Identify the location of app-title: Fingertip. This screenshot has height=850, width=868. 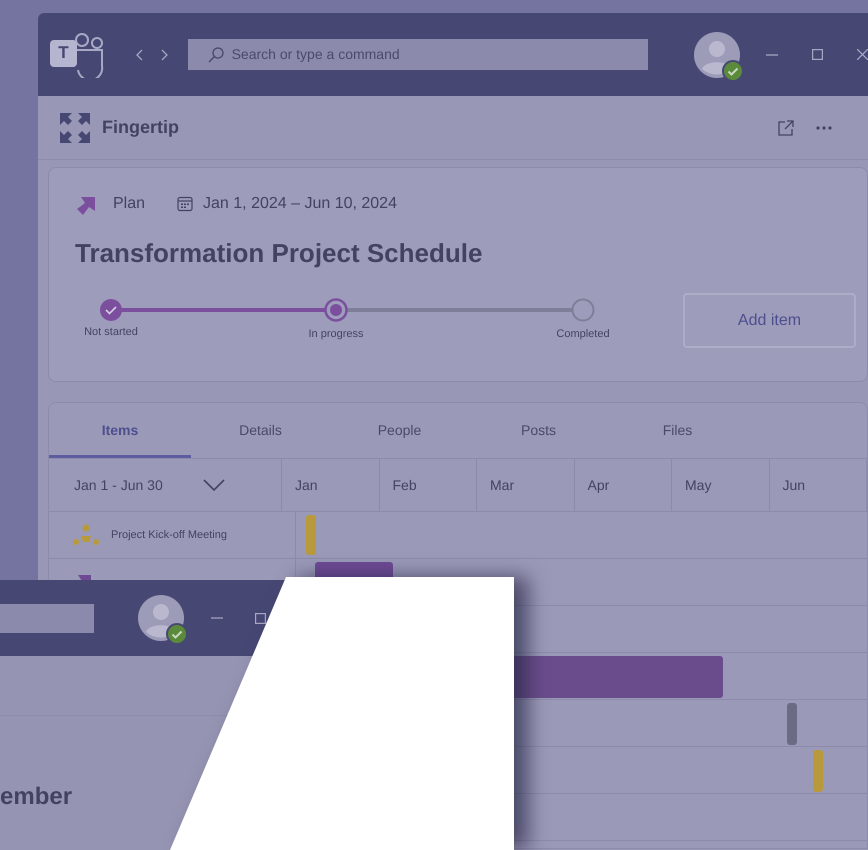
(140, 127).